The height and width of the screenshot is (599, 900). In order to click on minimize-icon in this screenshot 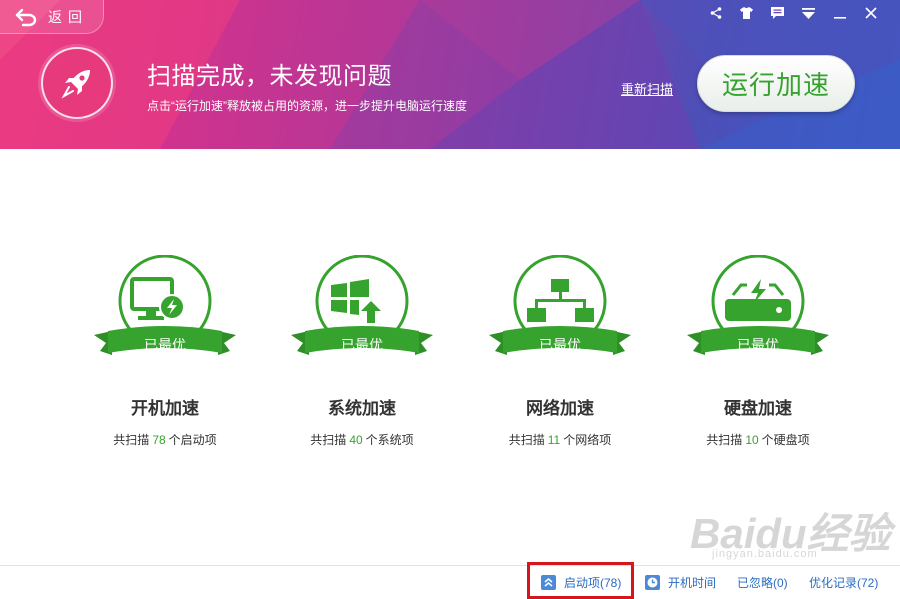, I will do `click(839, 13)`.